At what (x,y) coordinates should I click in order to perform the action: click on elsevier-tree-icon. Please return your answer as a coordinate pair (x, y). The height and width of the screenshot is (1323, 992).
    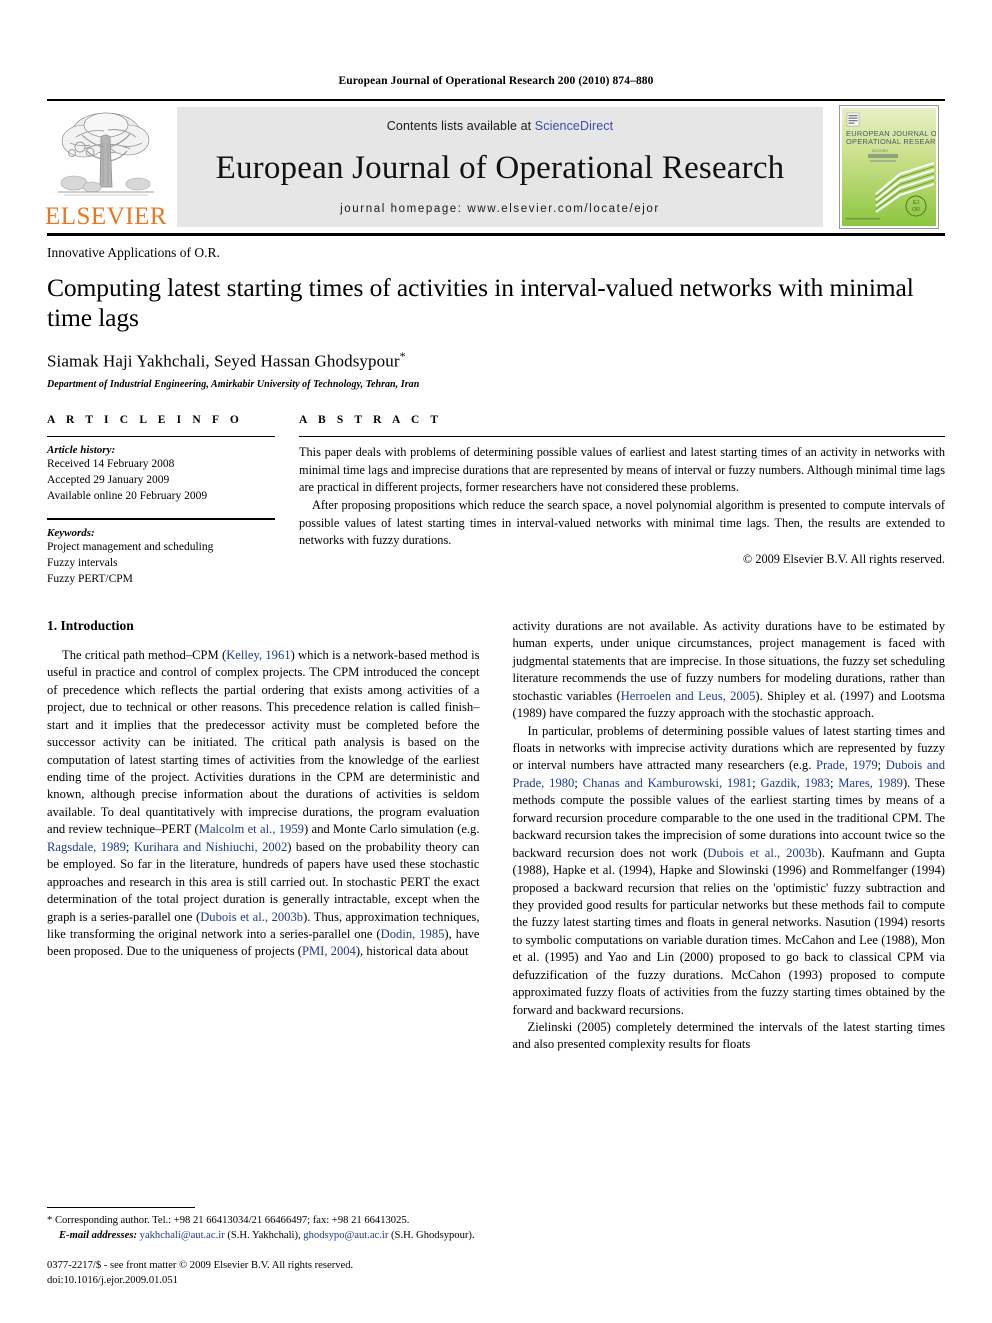
    Looking at the image, I should click on (106, 154).